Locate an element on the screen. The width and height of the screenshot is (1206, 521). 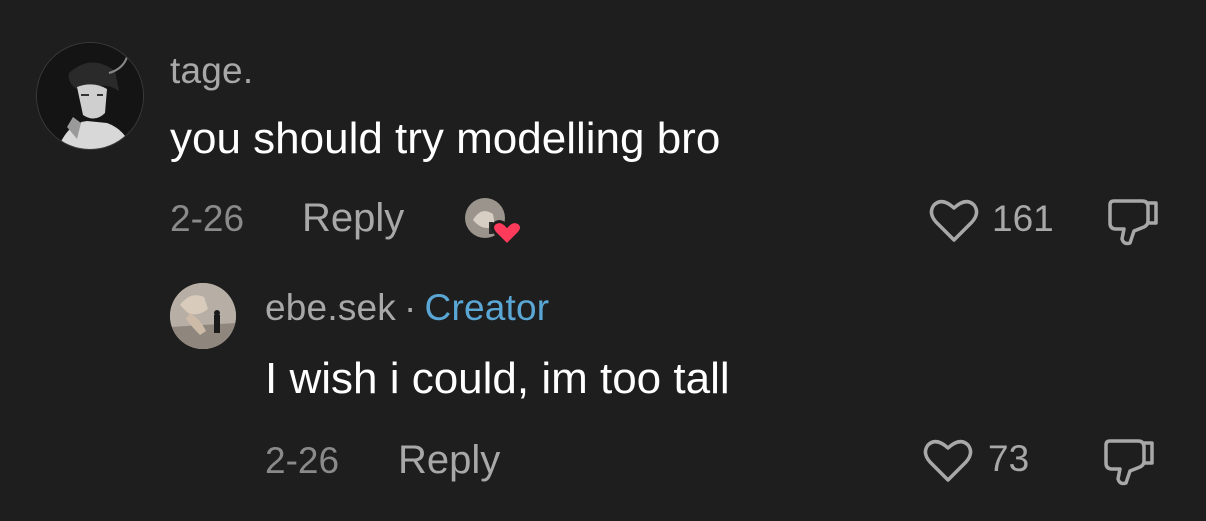
creator-liked-badge is located at coordinates (493, 222).